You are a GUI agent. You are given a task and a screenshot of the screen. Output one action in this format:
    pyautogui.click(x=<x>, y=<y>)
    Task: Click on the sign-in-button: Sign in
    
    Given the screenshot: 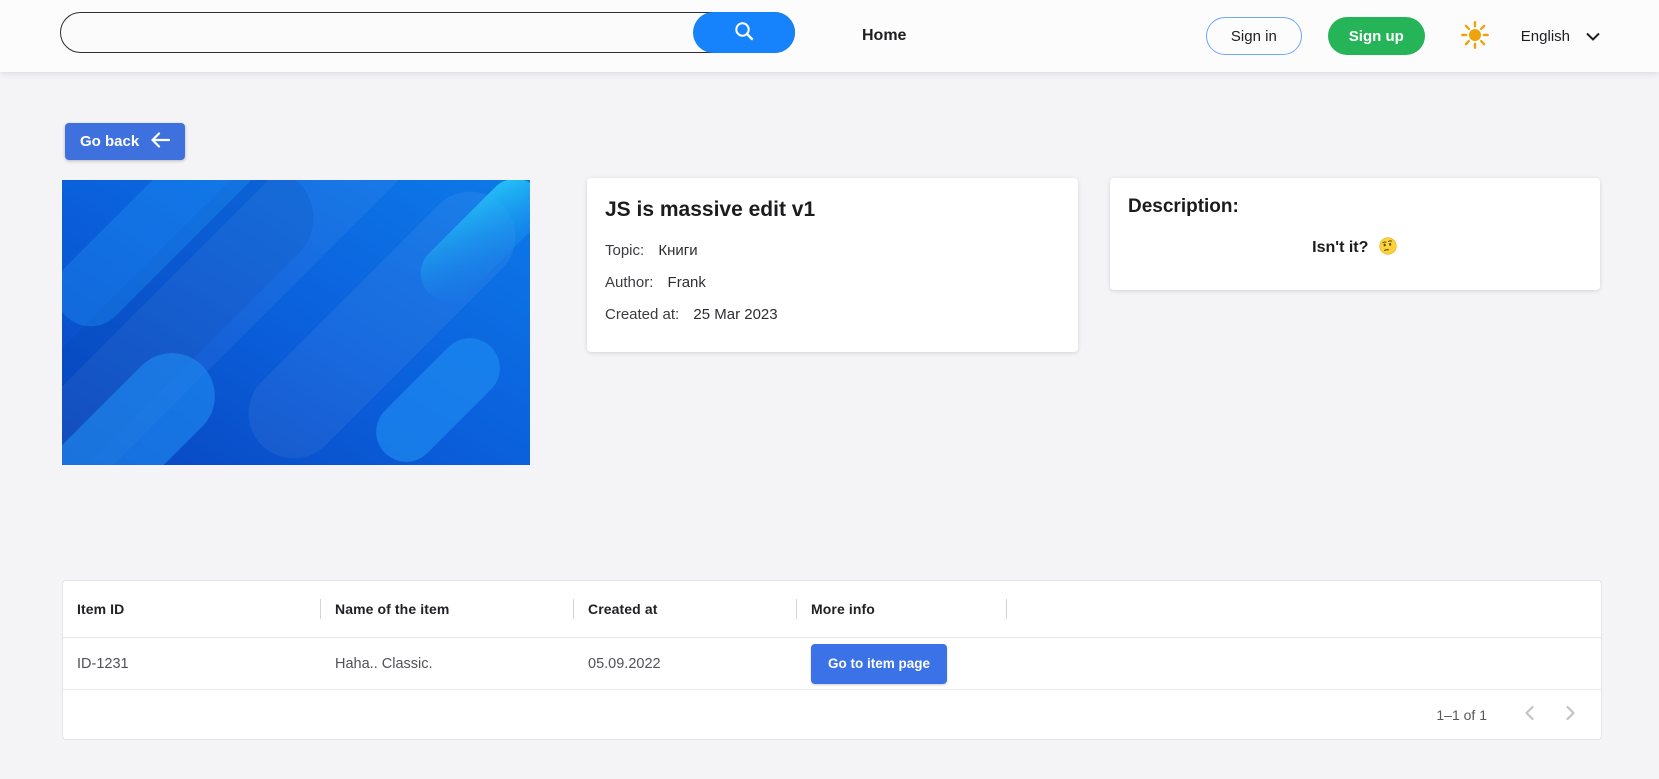 What is the action you would take?
    pyautogui.click(x=1253, y=36)
    